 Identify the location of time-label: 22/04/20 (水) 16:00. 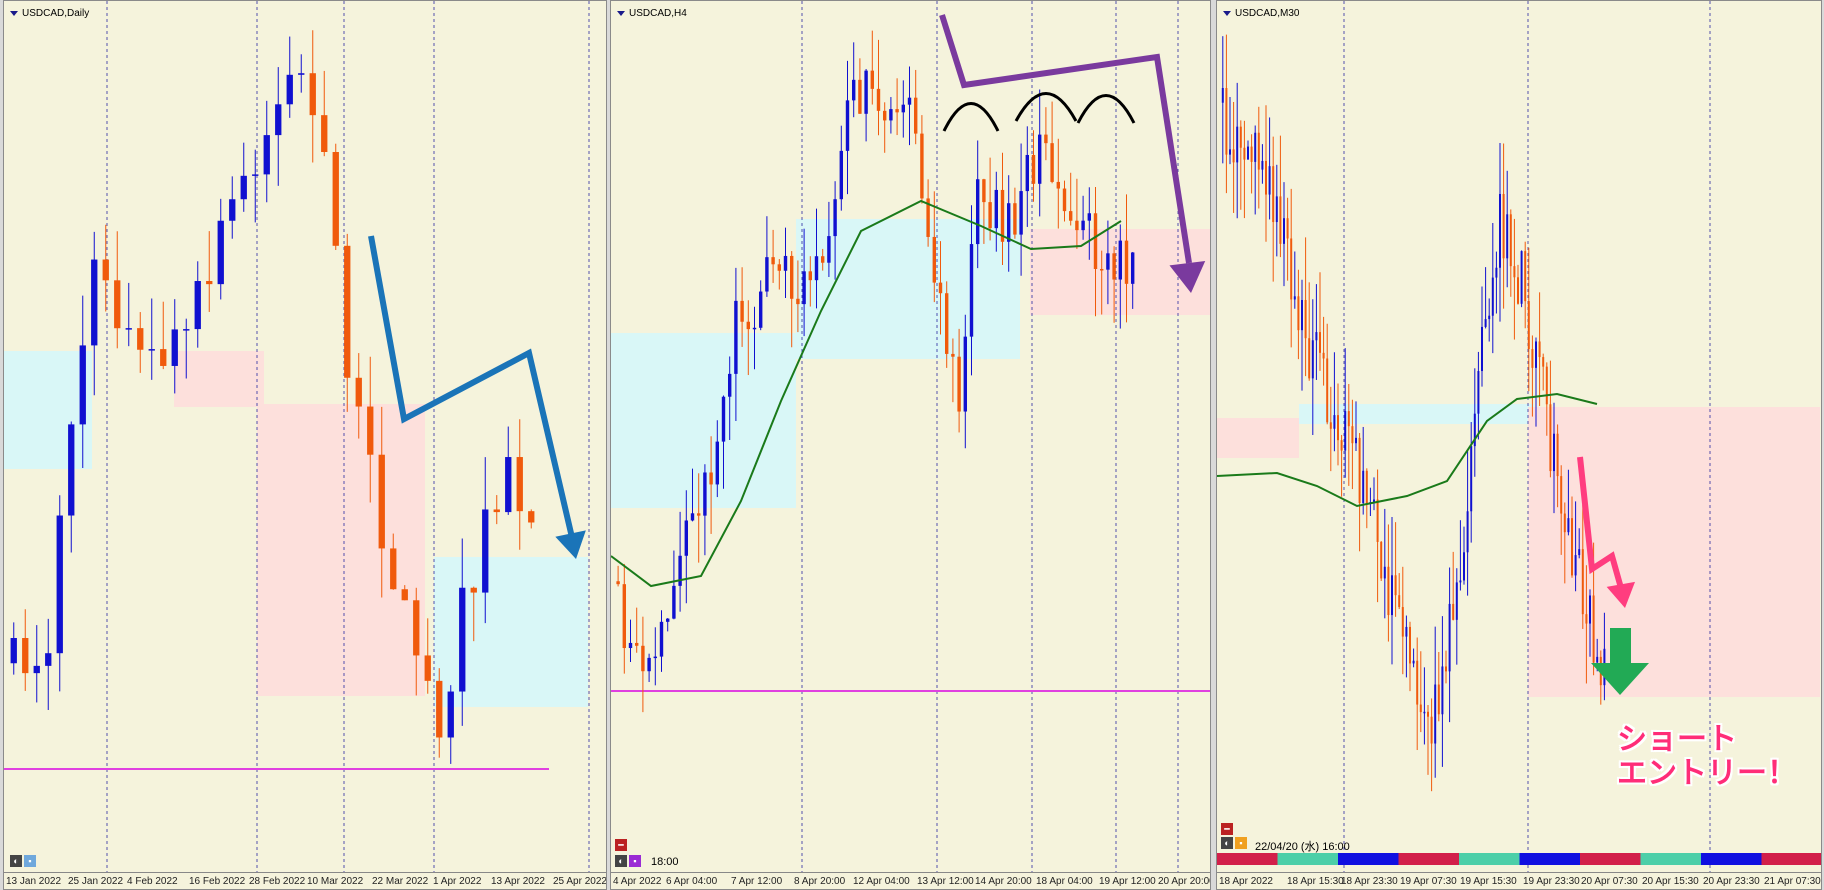
(1302, 847).